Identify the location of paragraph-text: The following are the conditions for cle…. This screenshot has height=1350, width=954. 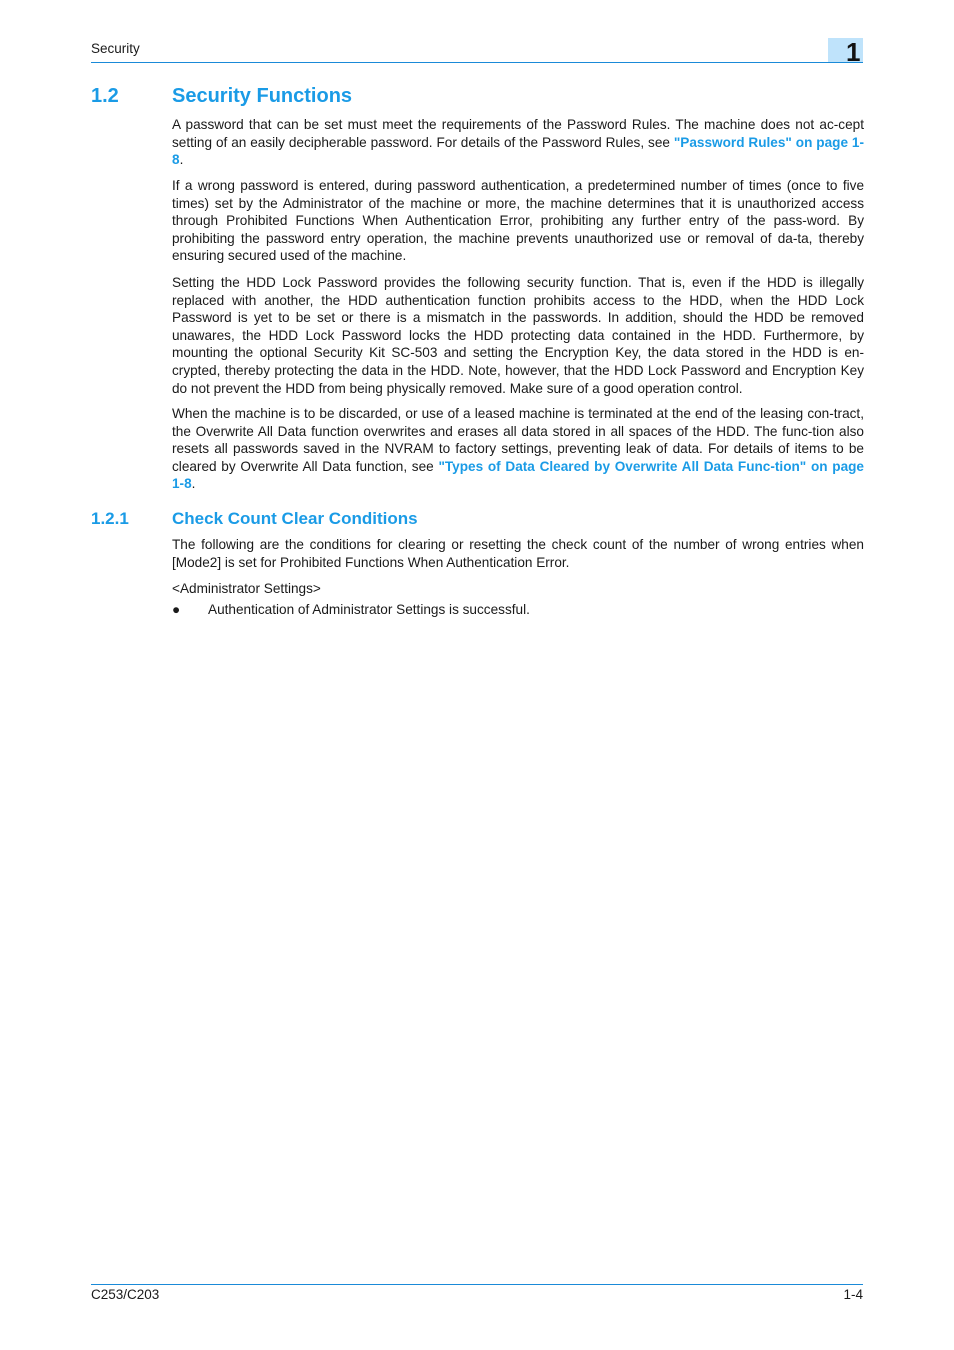
(518, 553).